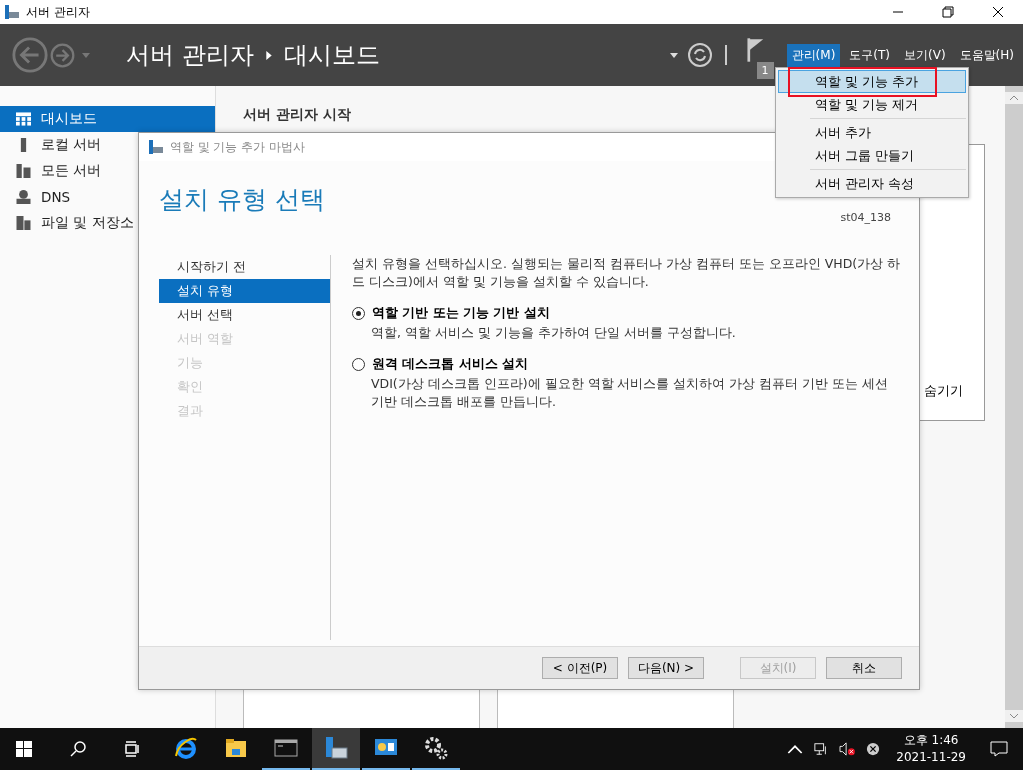 The image size is (1023, 770). Describe the element at coordinates (626, 273) in the screenshot. I see `intro-text: 설치 유형을 선택하십시오. 실행되는 물리적 컴퓨터나 가상 컴퓨터 또는 오프라인 VHD(가상 하드 디스크)에서 역할 및 기능을 설치할 수 있습니다.` at that location.